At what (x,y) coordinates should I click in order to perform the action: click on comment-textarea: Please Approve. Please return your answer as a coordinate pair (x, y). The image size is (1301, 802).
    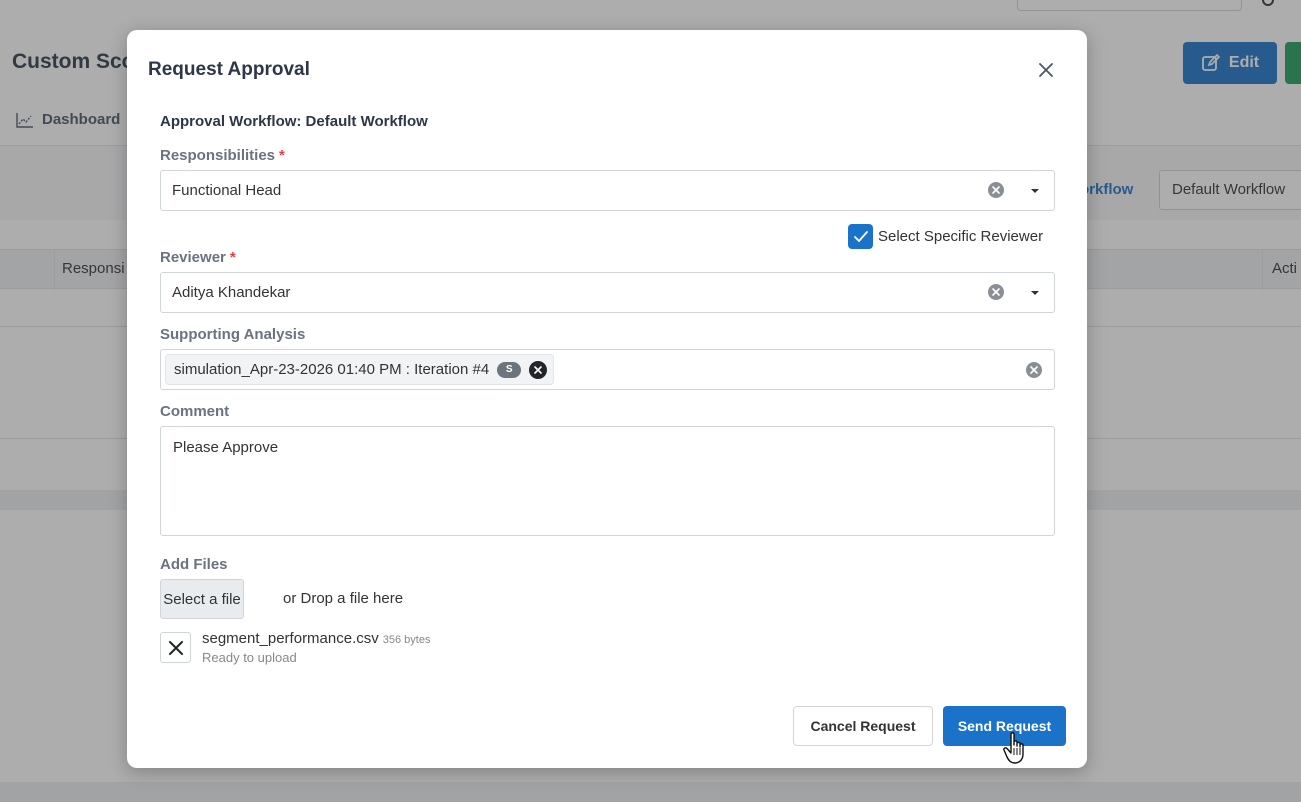
    Looking at the image, I should click on (607, 481).